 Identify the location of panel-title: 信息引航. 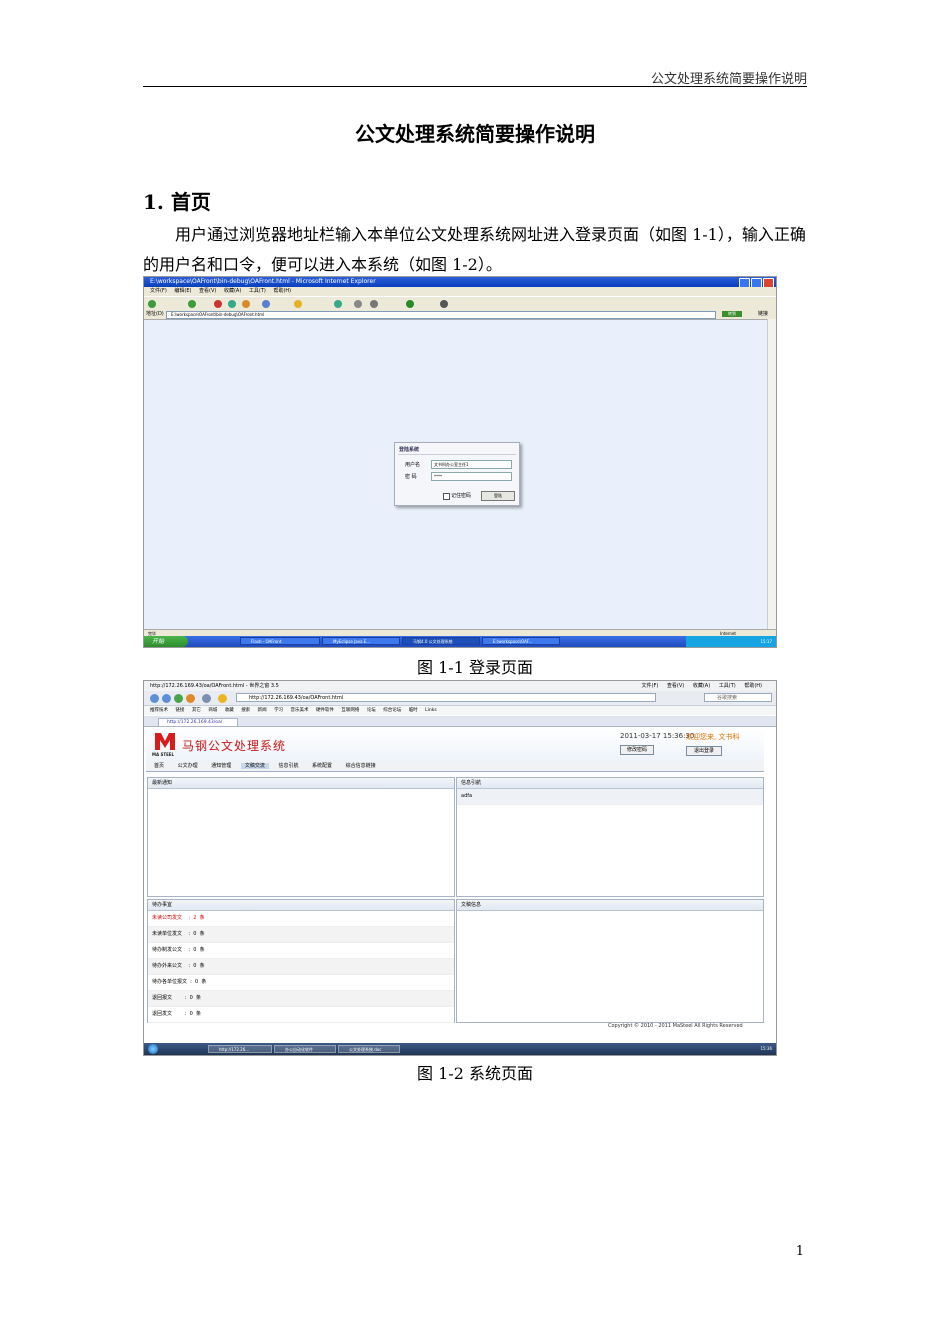
(610, 783).